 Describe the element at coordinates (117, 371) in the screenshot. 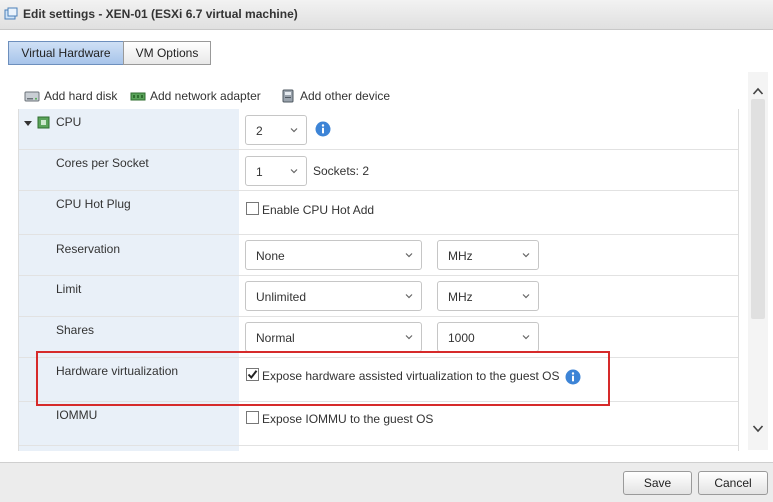

I see `hardware-virtualization-label: Hardware virtualization` at that location.